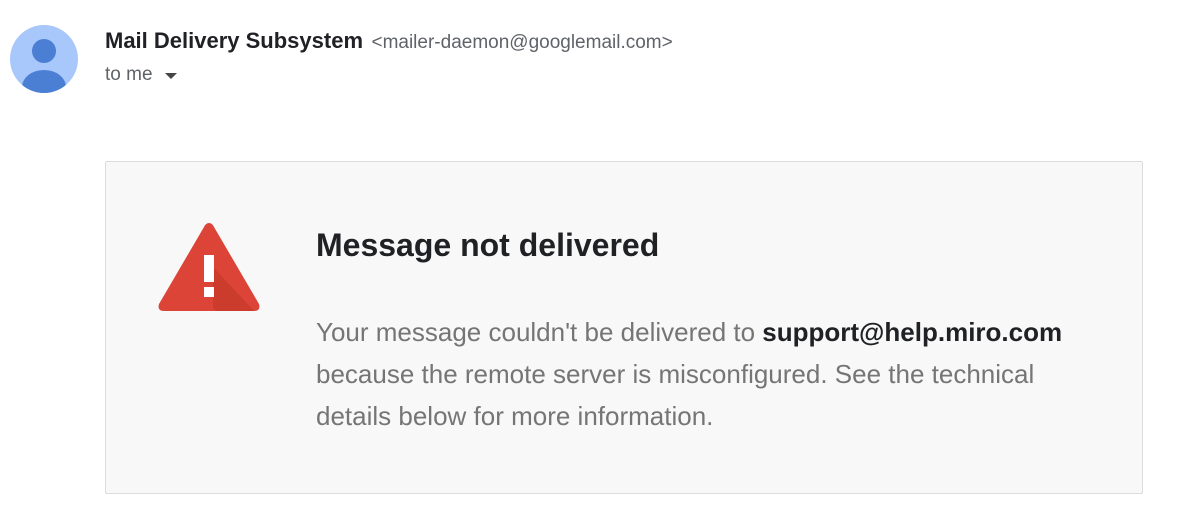 The width and height of the screenshot is (1200, 531). I want to click on bounce-message-intro: Your message couldn't be delivered to, so click(539, 332).